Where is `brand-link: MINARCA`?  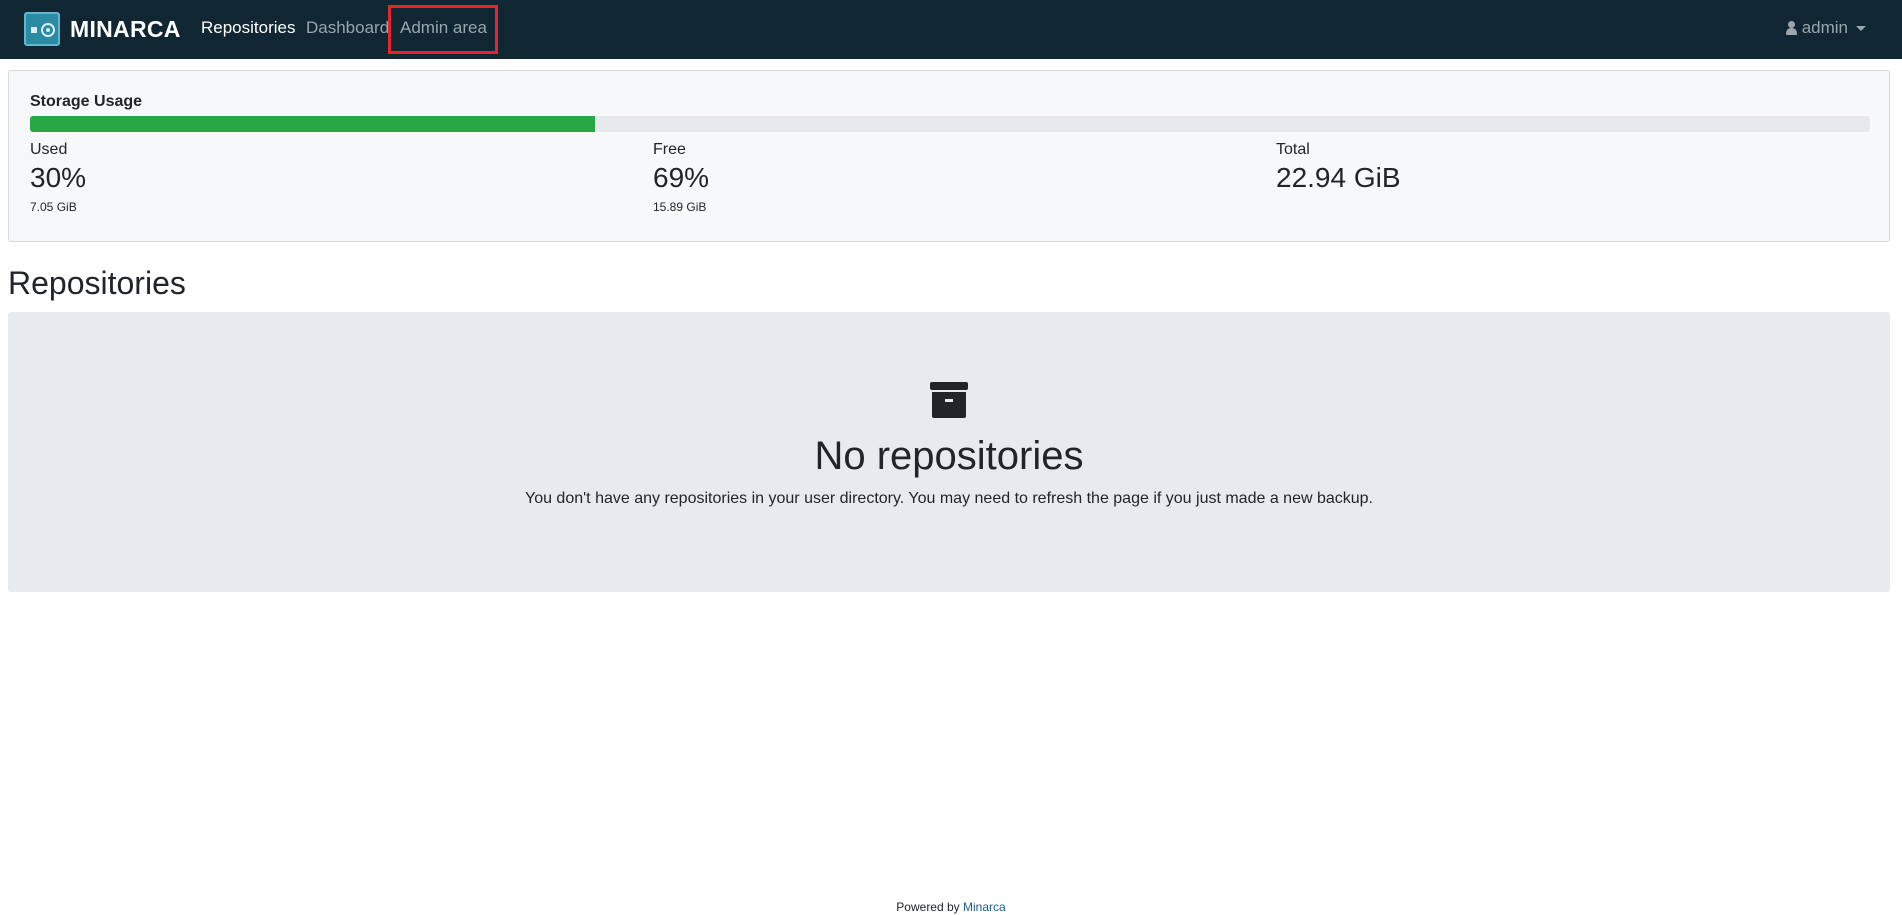
brand-link: MINARCA is located at coordinates (102, 29).